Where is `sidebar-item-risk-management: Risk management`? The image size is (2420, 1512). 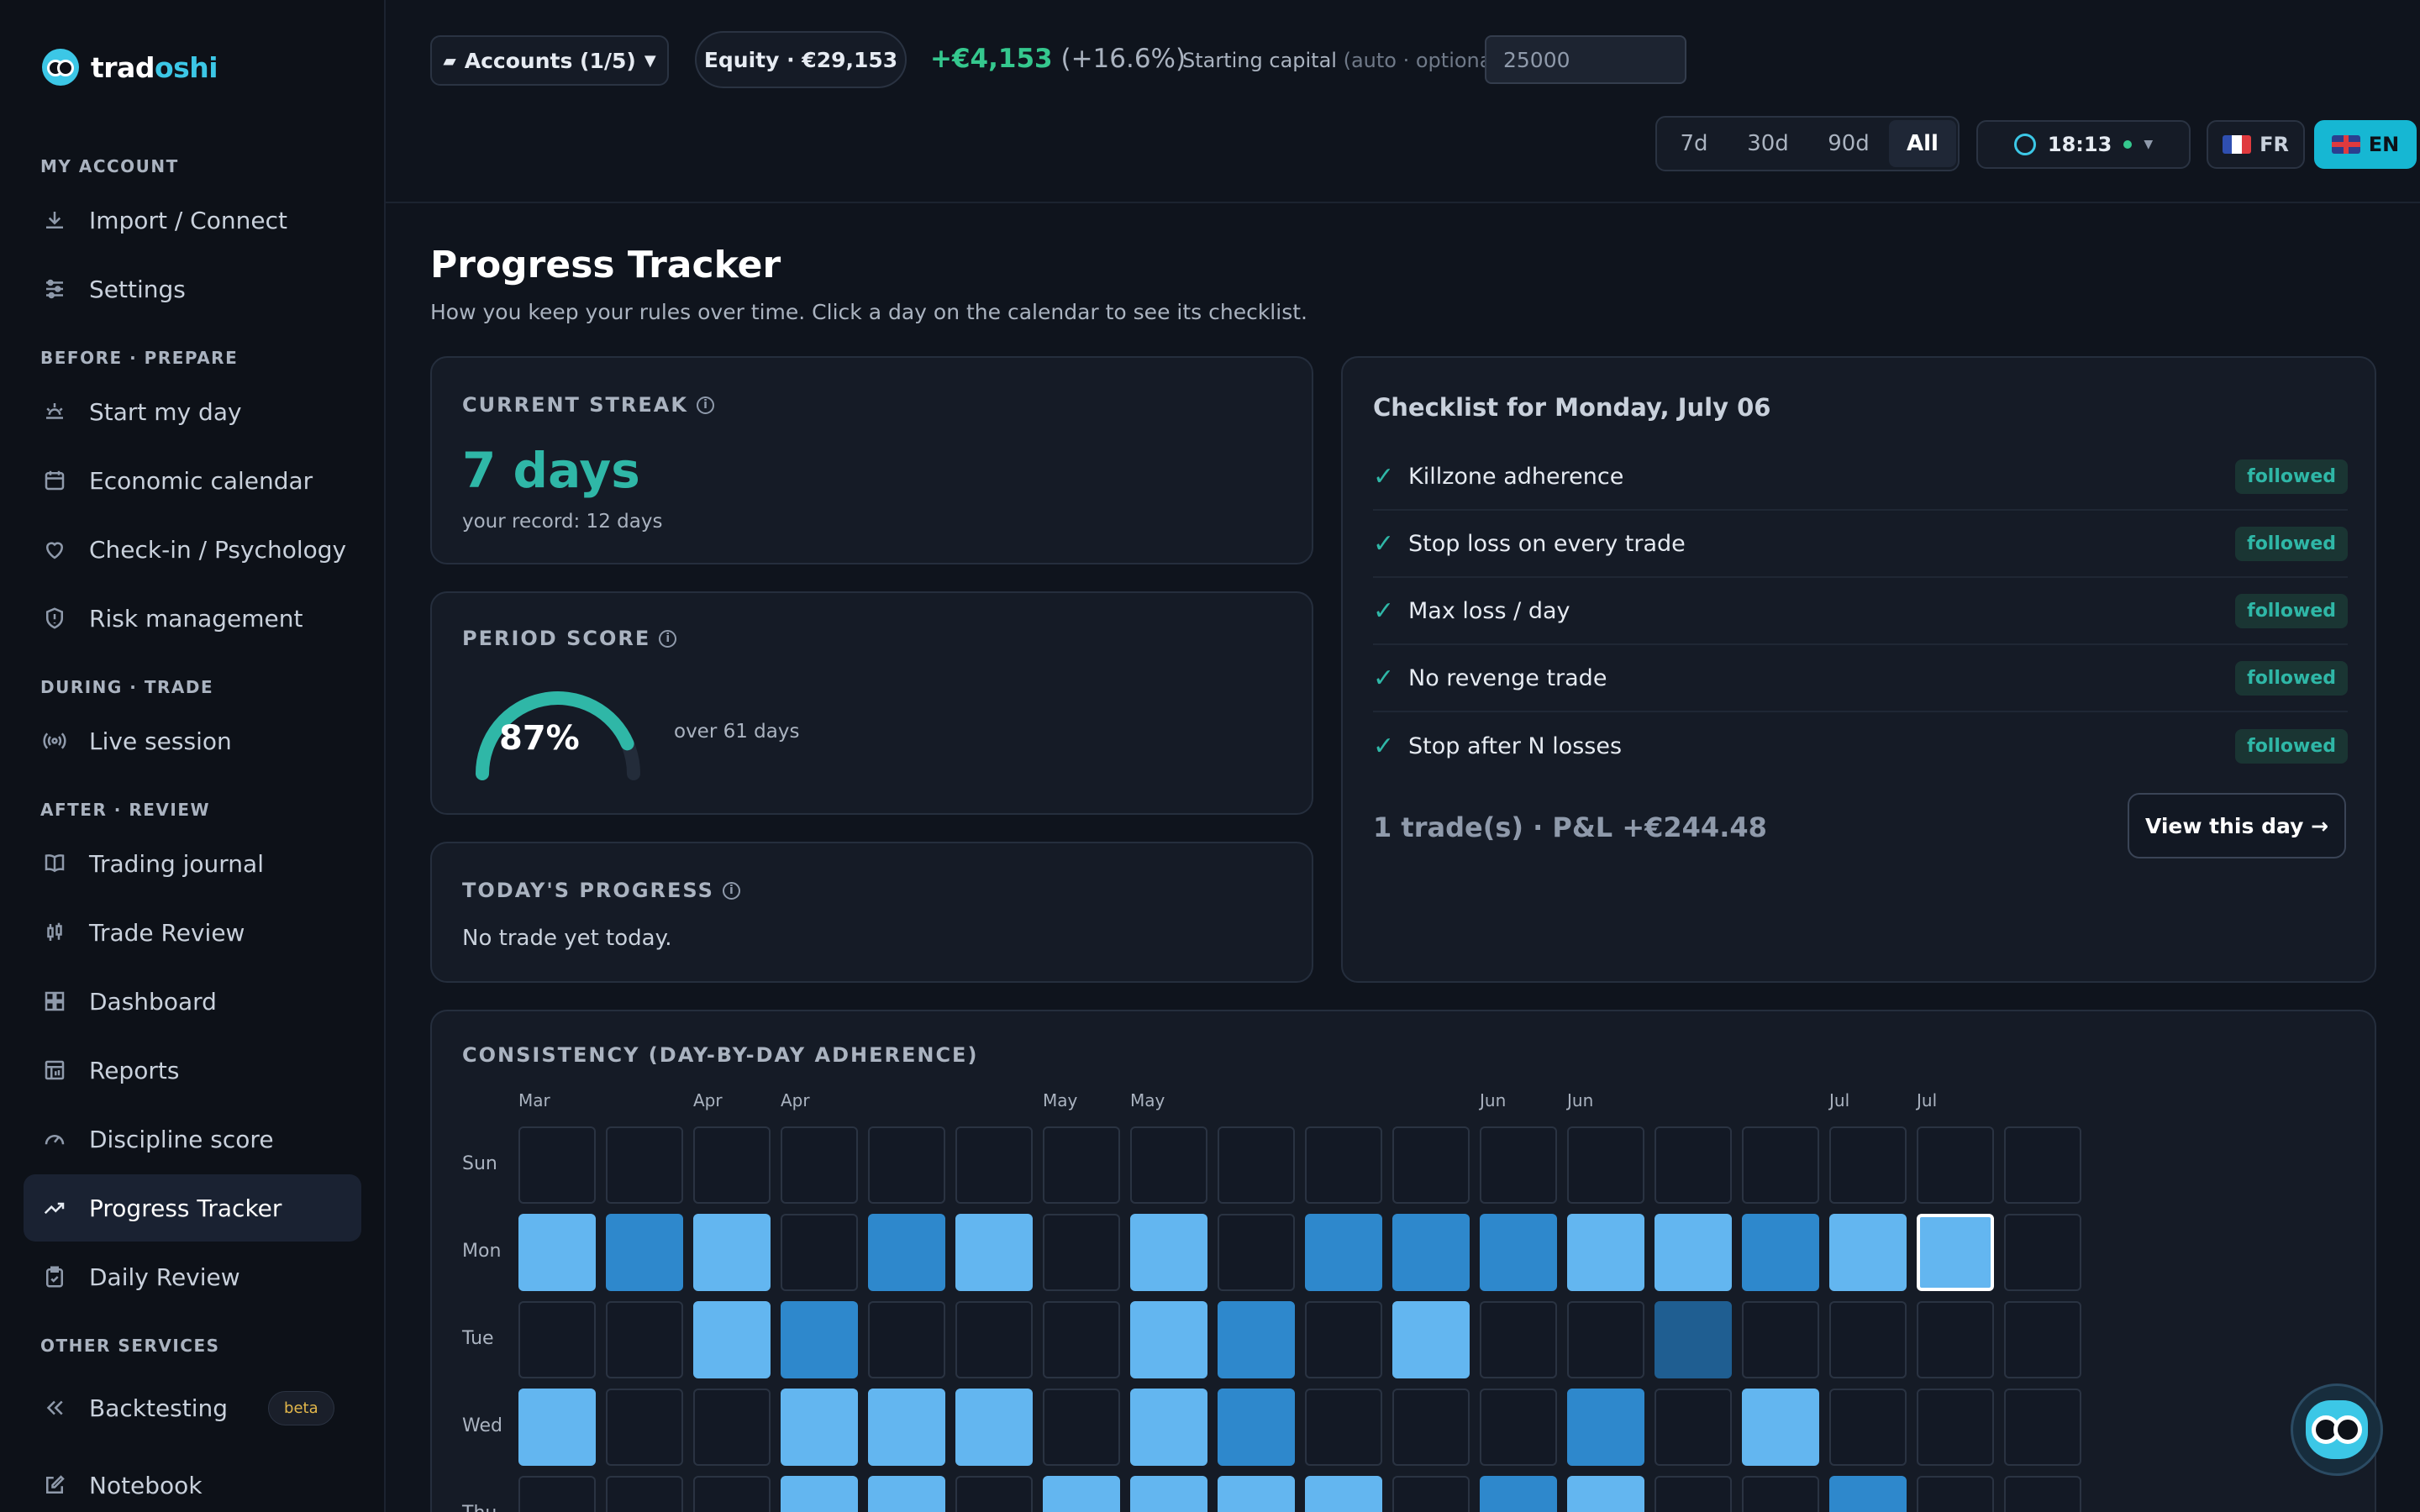
sidebar-item-risk-management: Risk management is located at coordinates (192, 618).